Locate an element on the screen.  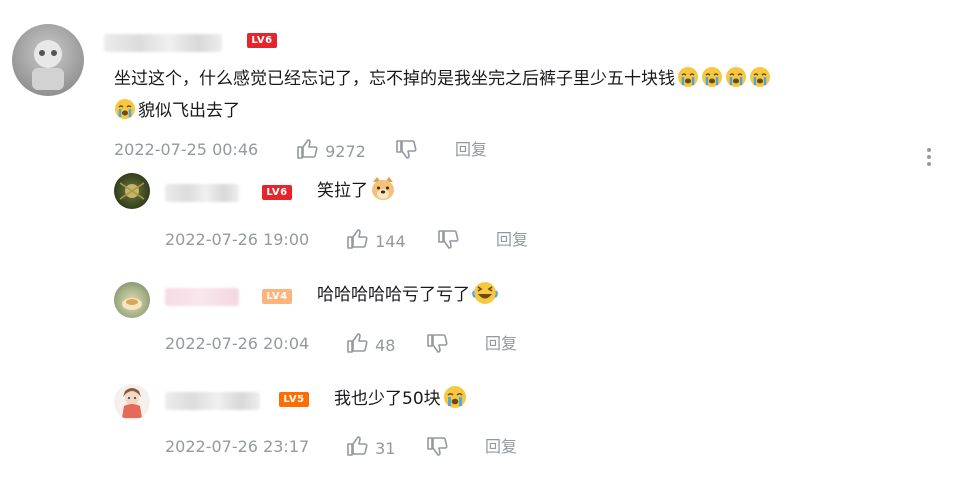
more-options-button is located at coordinates (929, 159).